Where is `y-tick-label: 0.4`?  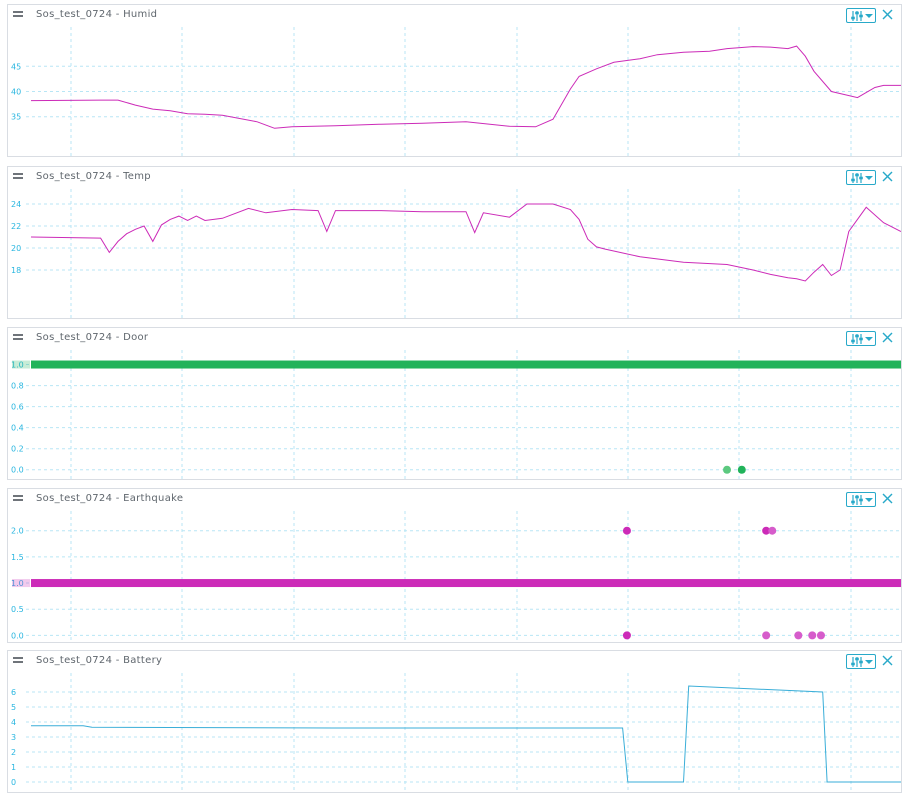 y-tick-label: 0.4 is located at coordinates (17, 428).